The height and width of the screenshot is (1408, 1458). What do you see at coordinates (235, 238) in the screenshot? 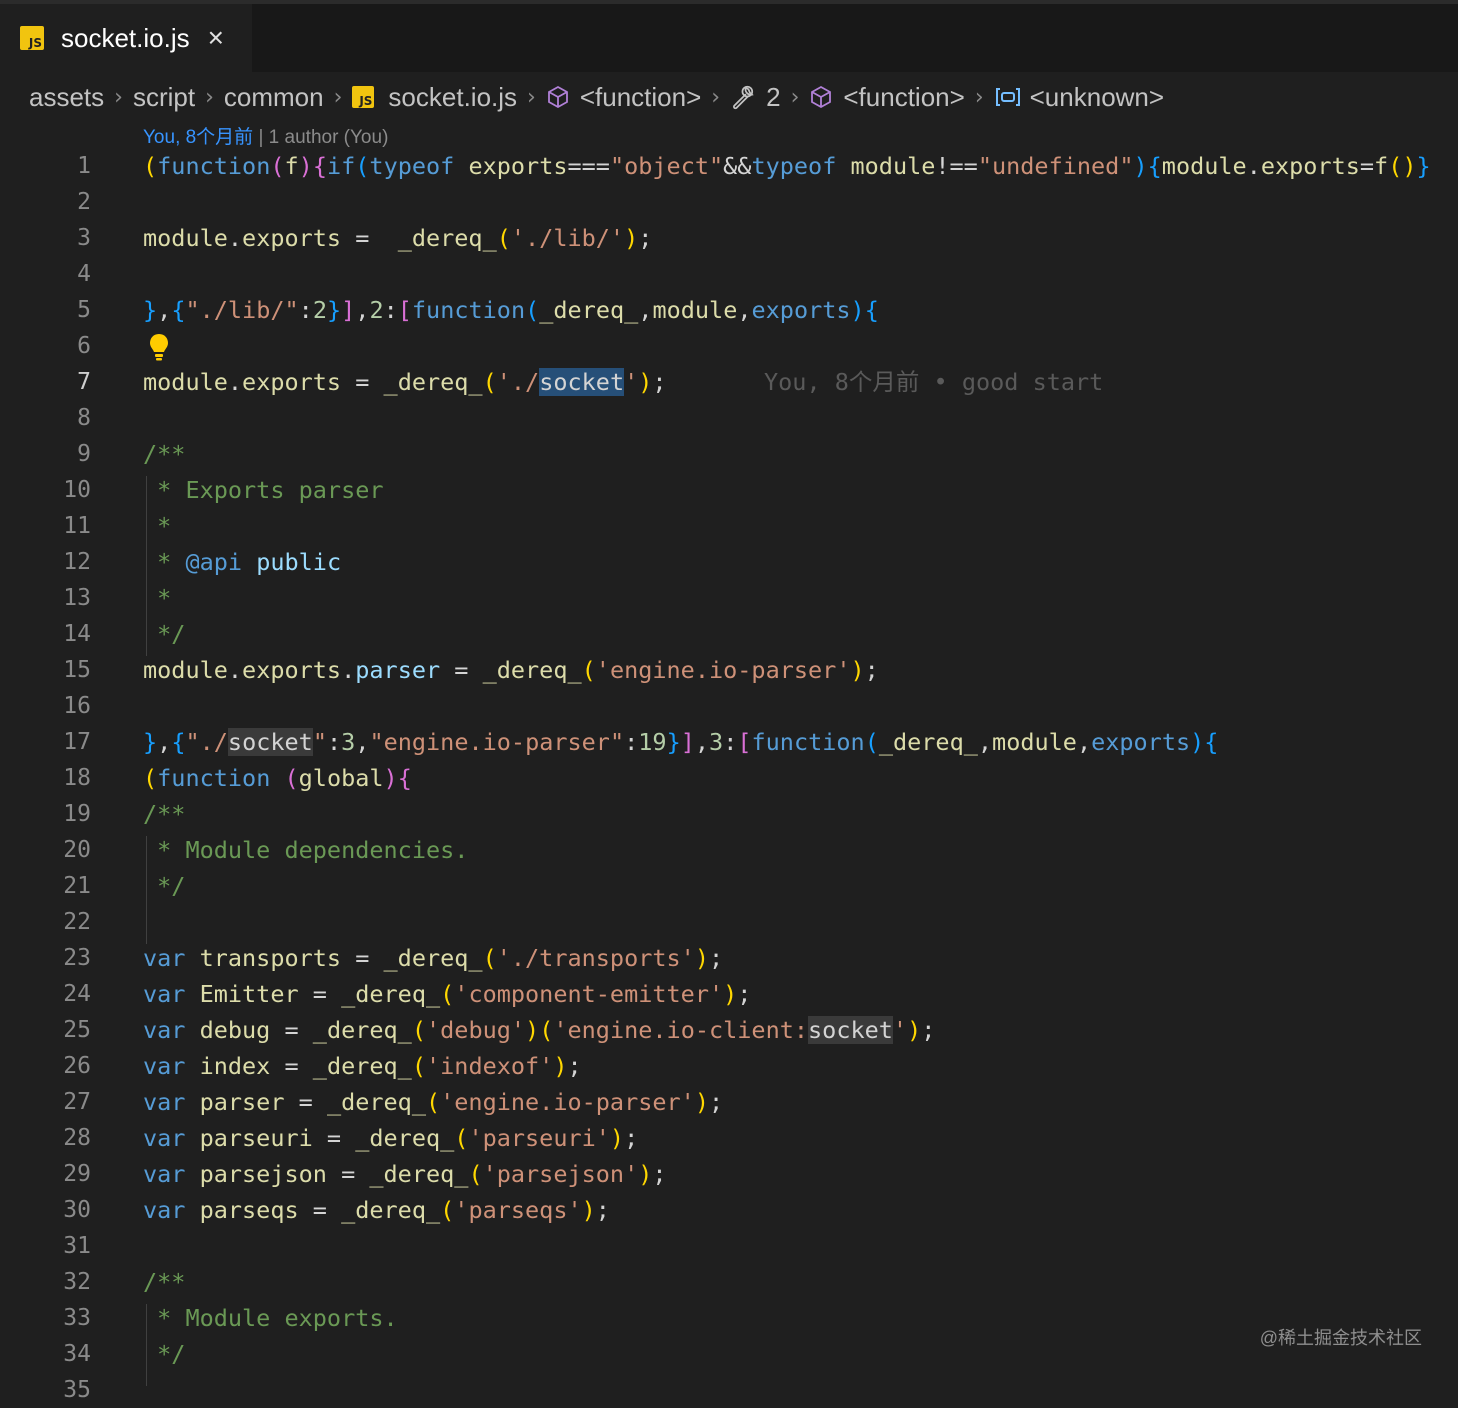
I see `code-token: .` at bounding box center [235, 238].